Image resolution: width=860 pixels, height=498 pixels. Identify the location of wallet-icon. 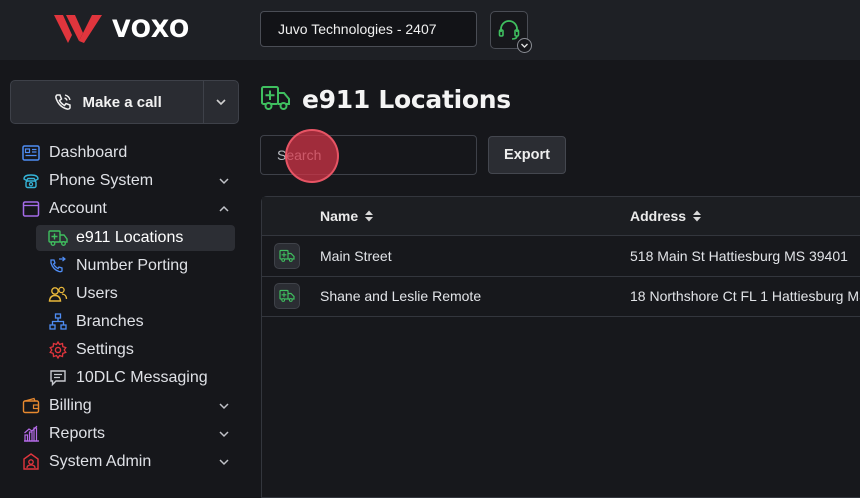
(31, 406).